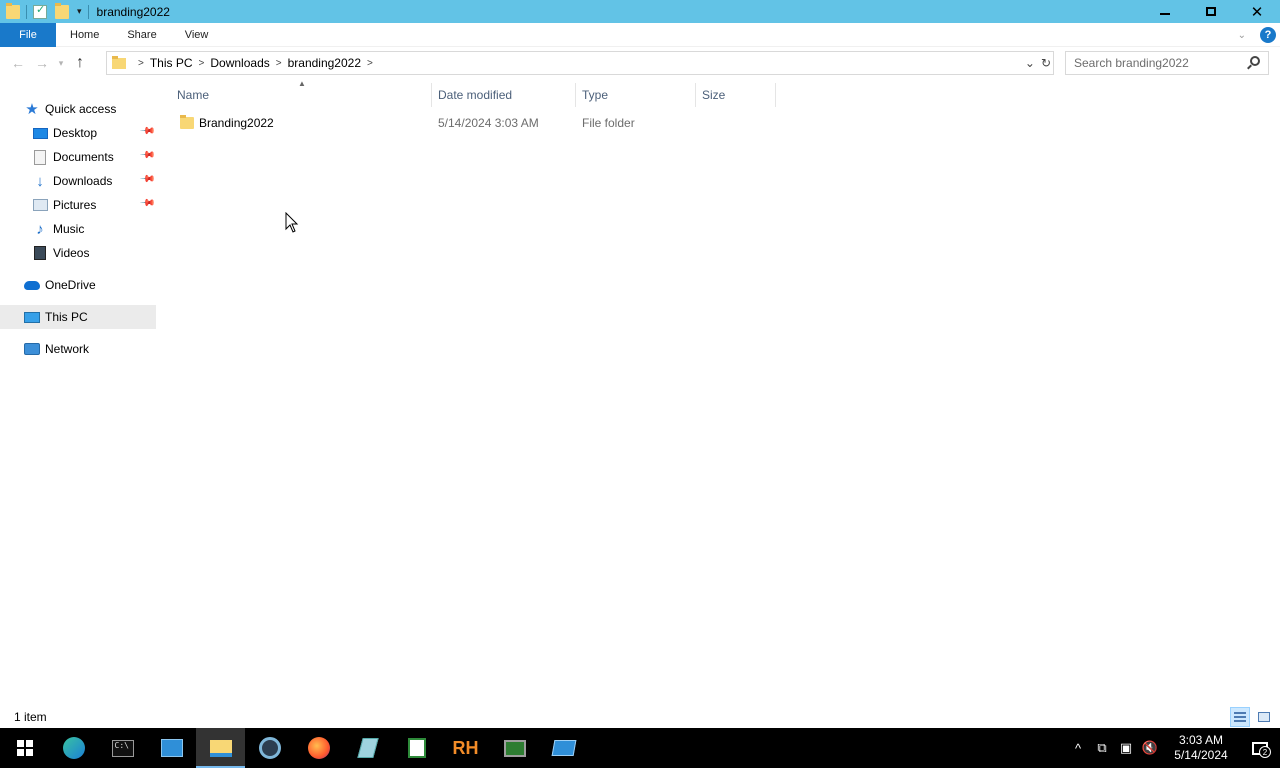 The height and width of the screenshot is (768, 1280). Describe the element at coordinates (292, 222) in the screenshot. I see `mouse-cursor-icon` at that location.